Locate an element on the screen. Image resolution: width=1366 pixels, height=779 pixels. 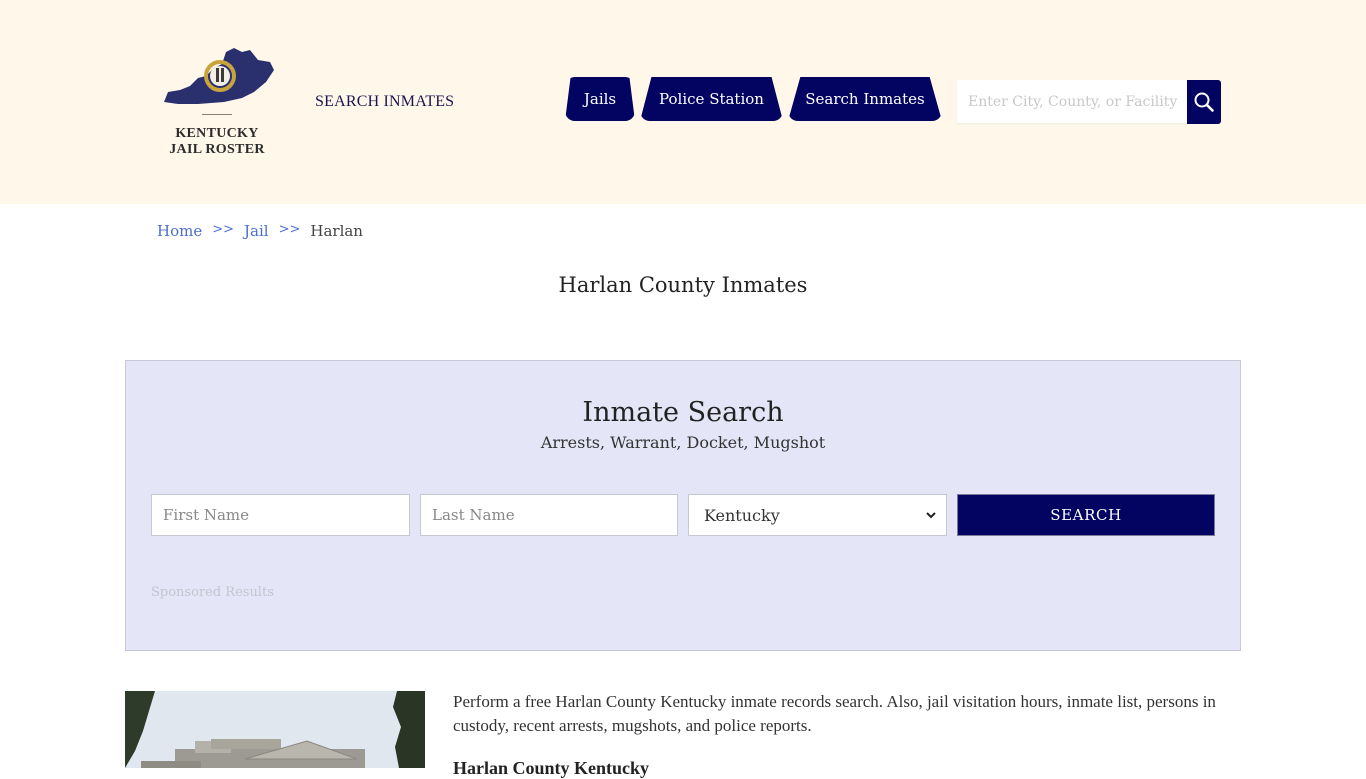
search-inmates-link: SEARCH INMATES is located at coordinates (384, 102).